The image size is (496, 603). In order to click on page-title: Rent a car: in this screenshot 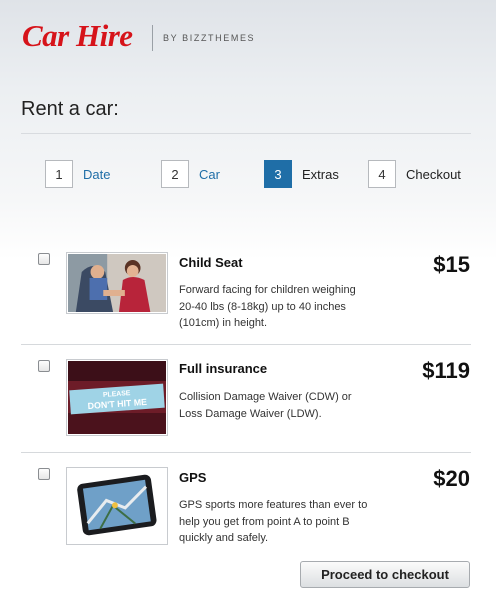, I will do `click(70, 109)`.